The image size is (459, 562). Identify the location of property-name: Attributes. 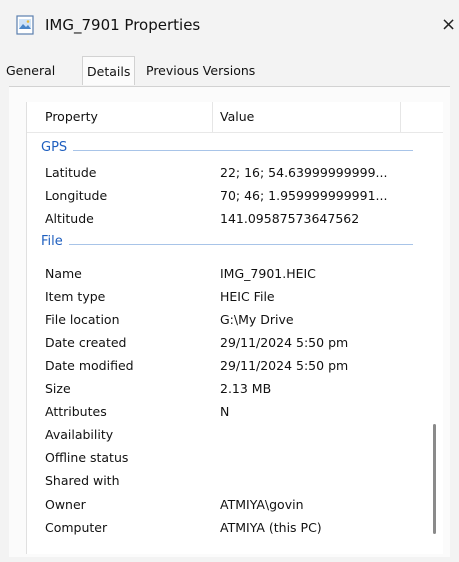
(76, 411).